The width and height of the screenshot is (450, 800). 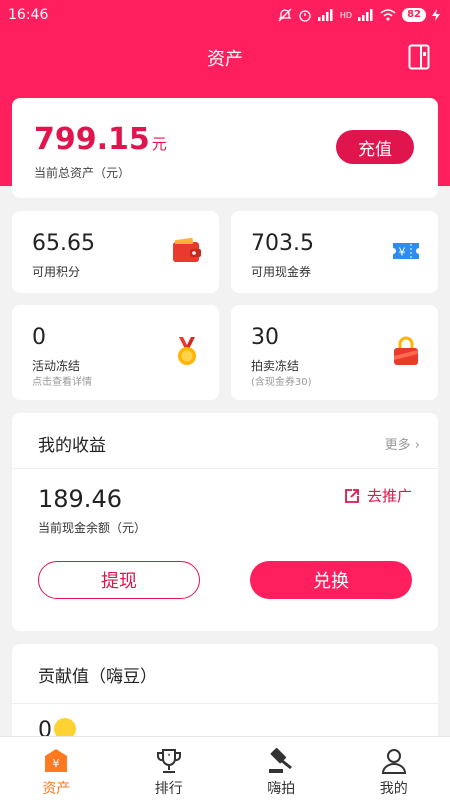 I want to click on exchange-button: 兑换, so click(x=331, y=580).